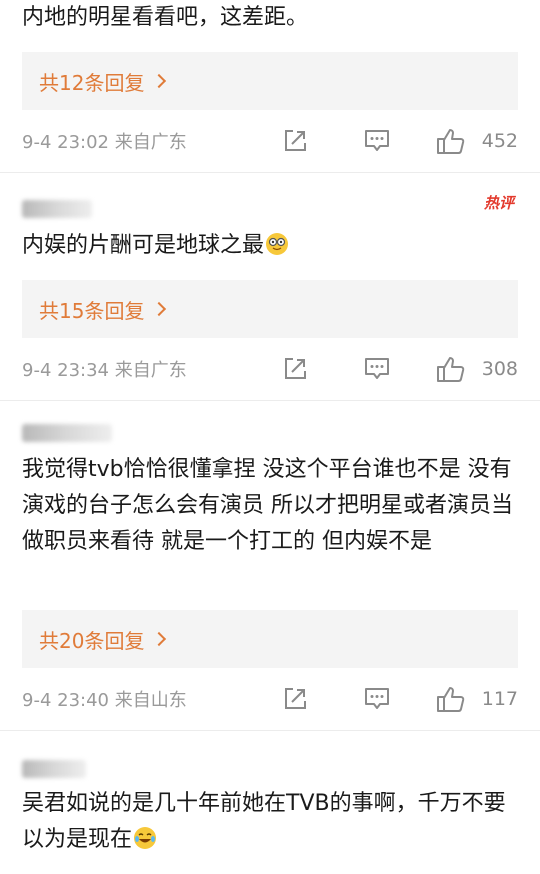 This screenshot has height=874, width=540. What do you see at coordinates (143, 245) in the screenshot?
I see `comment-2-body: 内娱的片酬可是地球之最` at bounding box center [143, 245].